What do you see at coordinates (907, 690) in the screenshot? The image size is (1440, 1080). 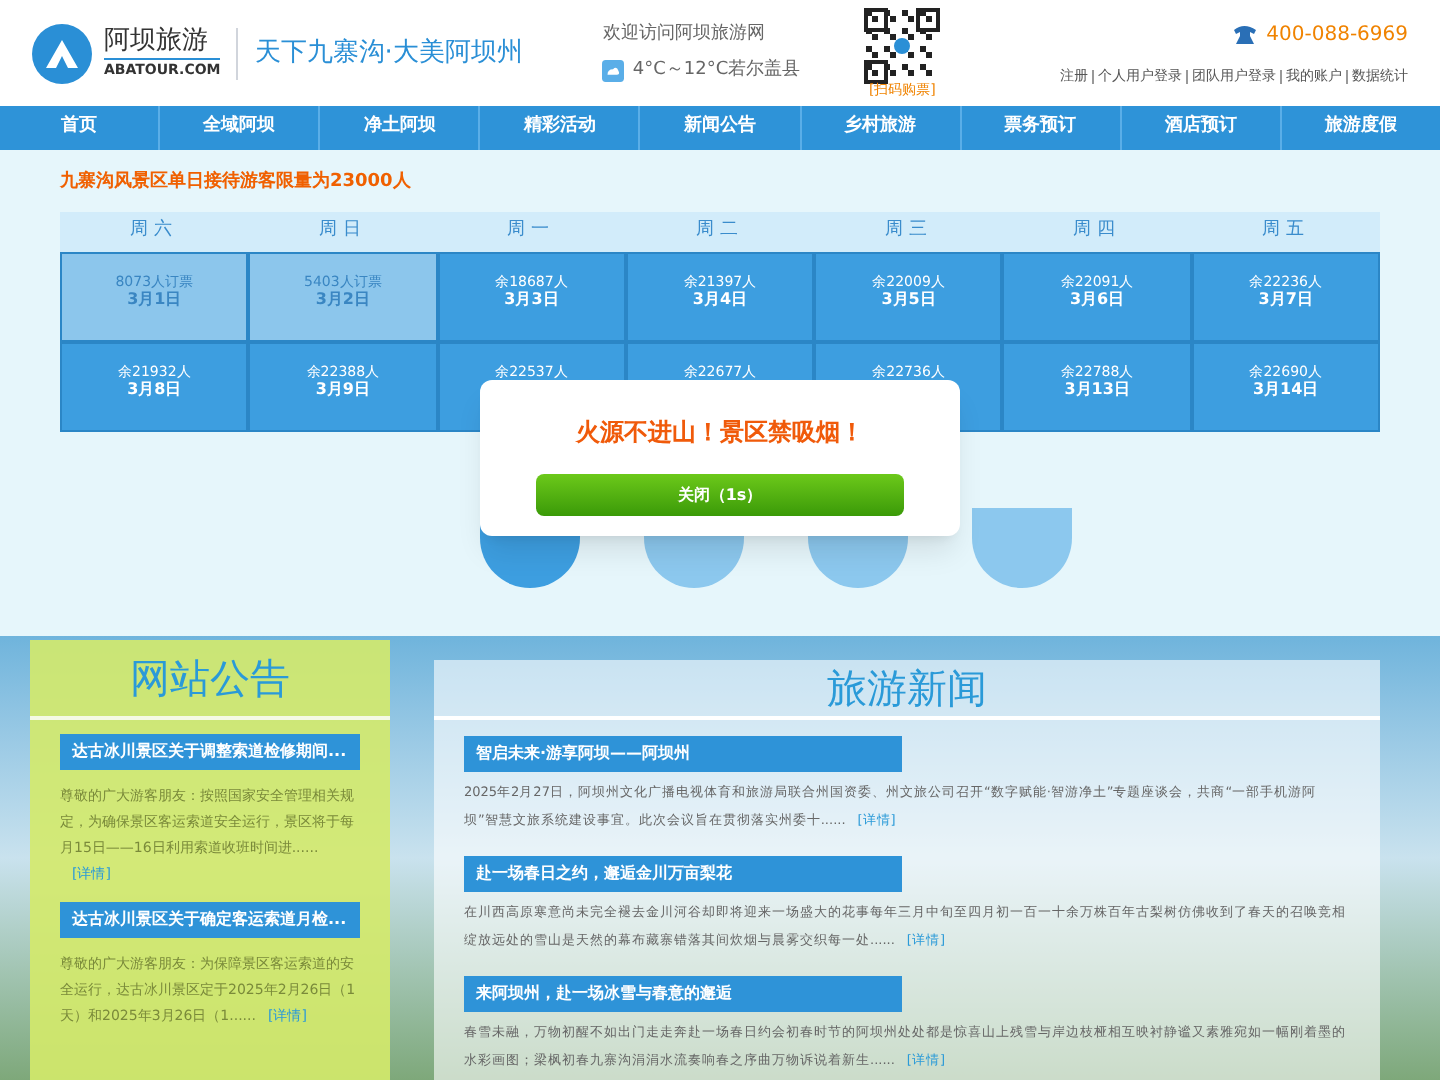 I see `news-title: 旅游新闻` at bounding box center [907, 690].